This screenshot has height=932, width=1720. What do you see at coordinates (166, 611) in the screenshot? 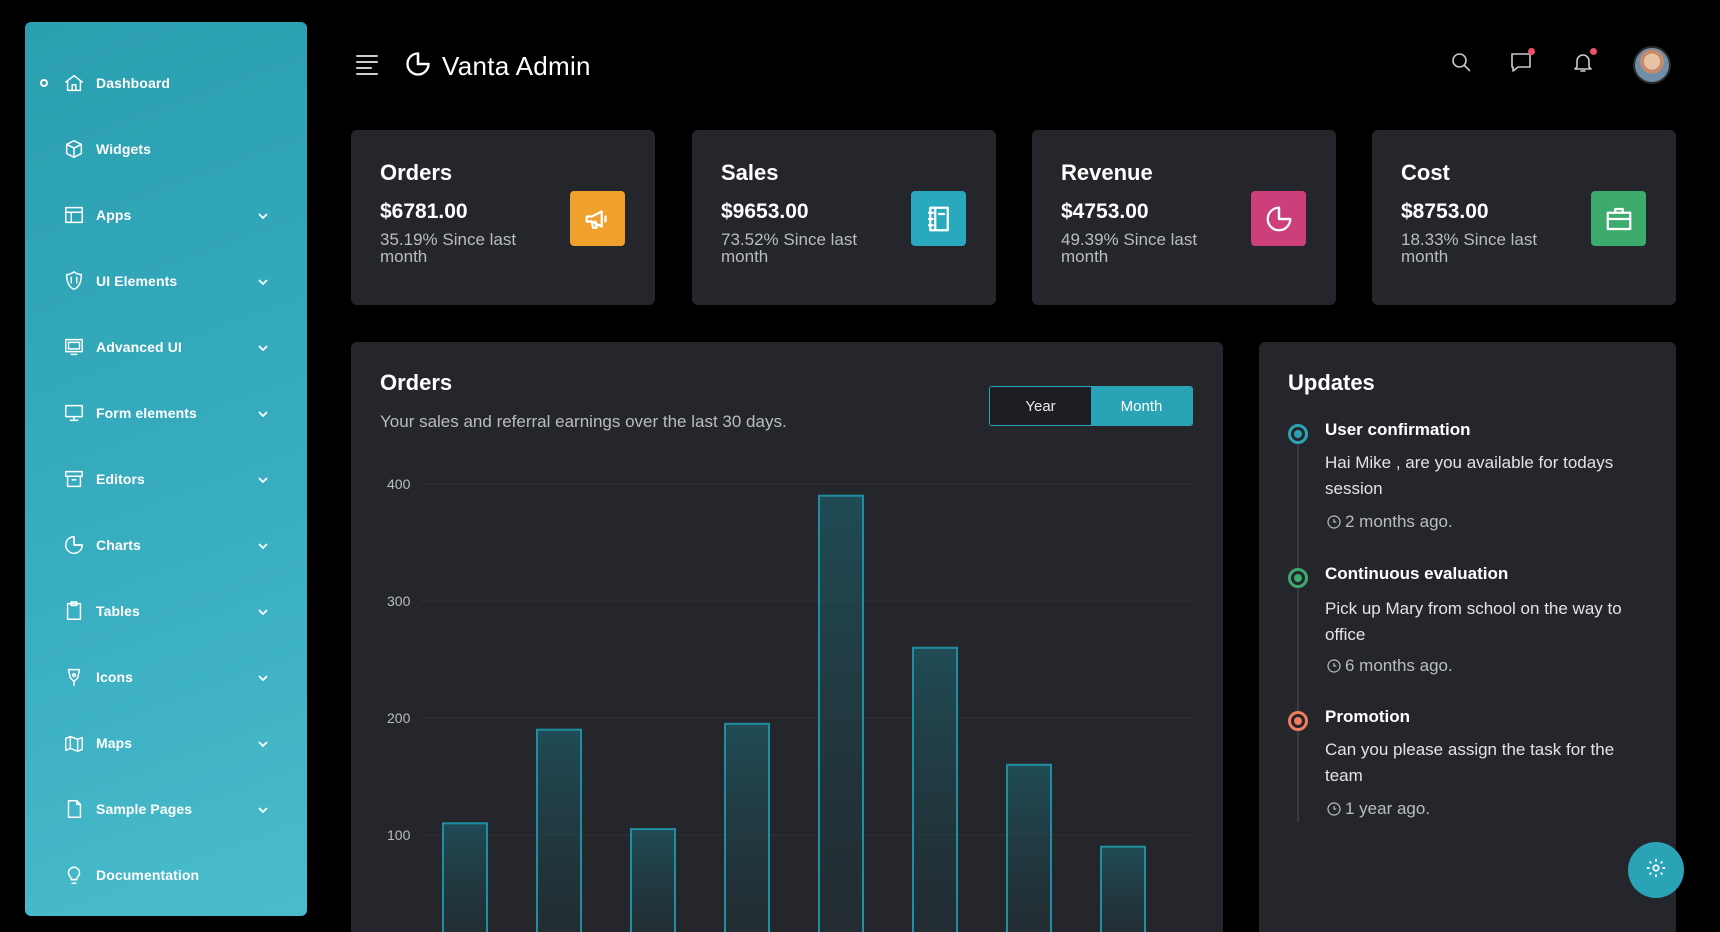
I see `sidebar-item-tables: Tables` at bounding box center [166, 611].